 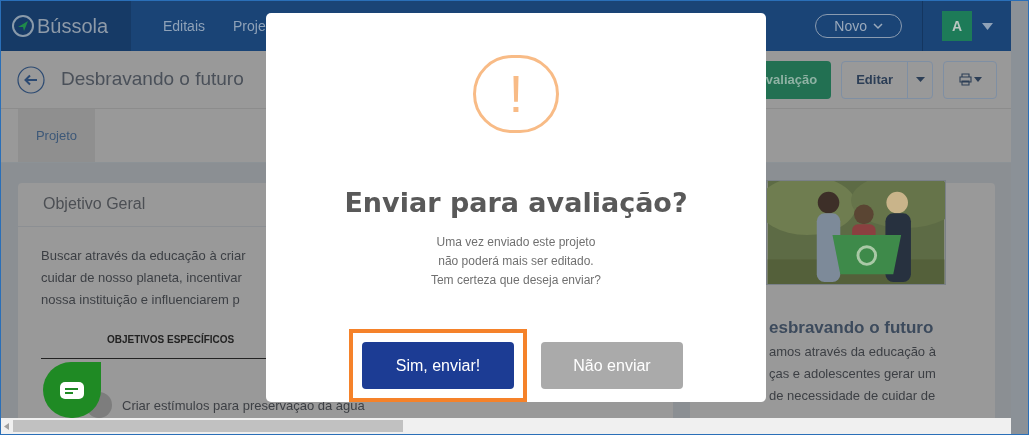 I want to click on printer-icon, so click(x=965, y=79).